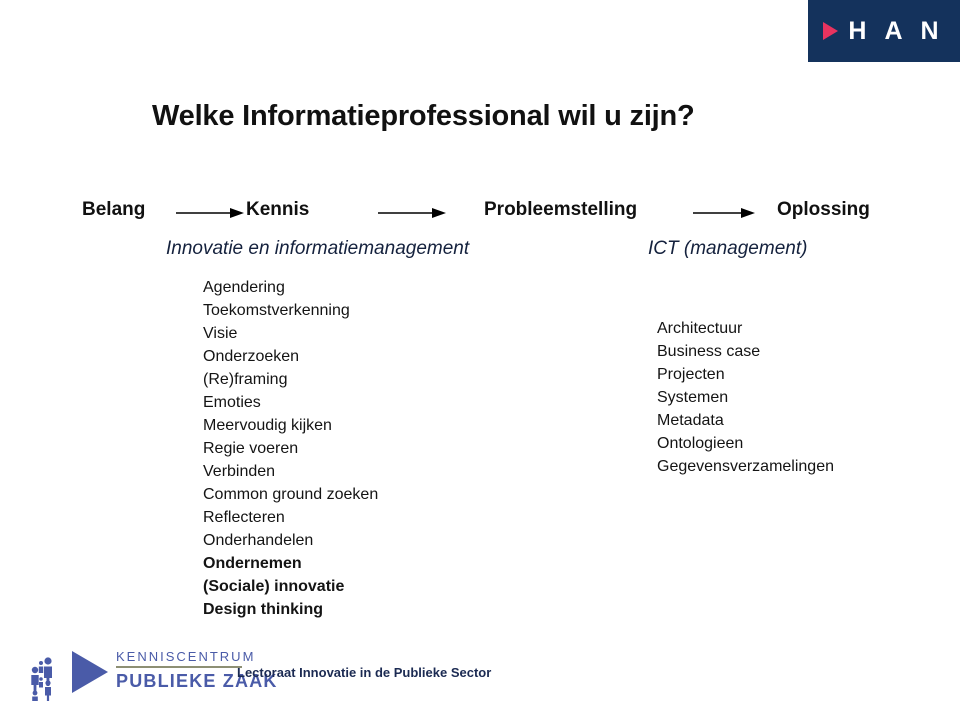 This screenshot has height=710, width=960. What do you see at coordinates (278, 209) in the screenshot?
I see `flow-stage-kennis: Kennis` at bounding box center [278, 209].